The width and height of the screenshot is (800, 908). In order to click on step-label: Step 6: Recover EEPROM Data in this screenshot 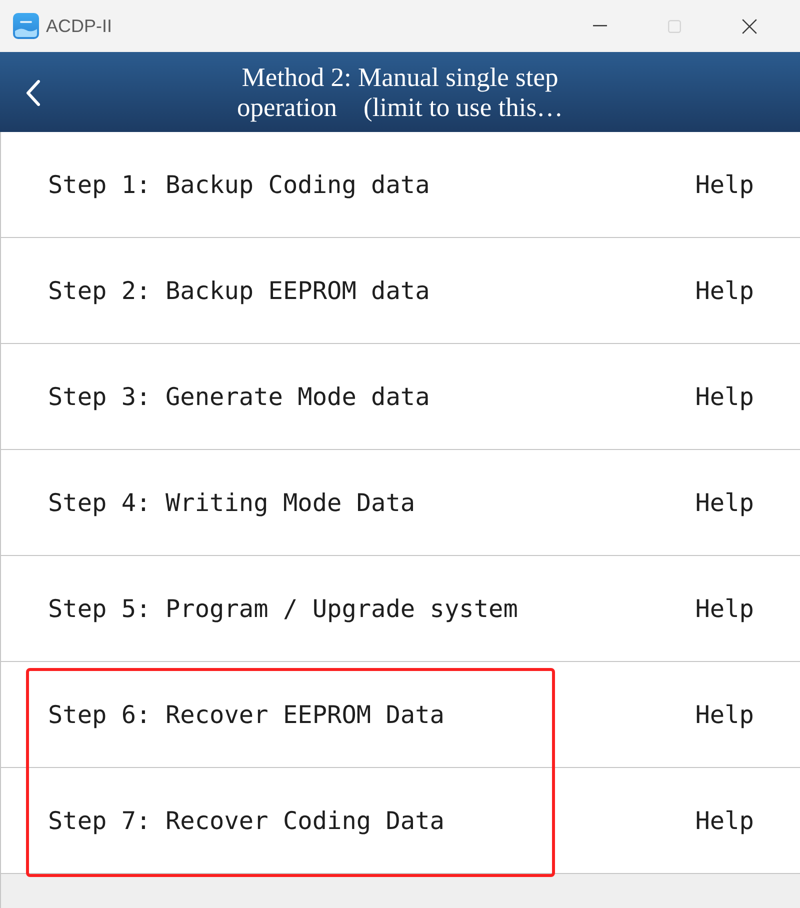, I will do `click(246, 714)`.